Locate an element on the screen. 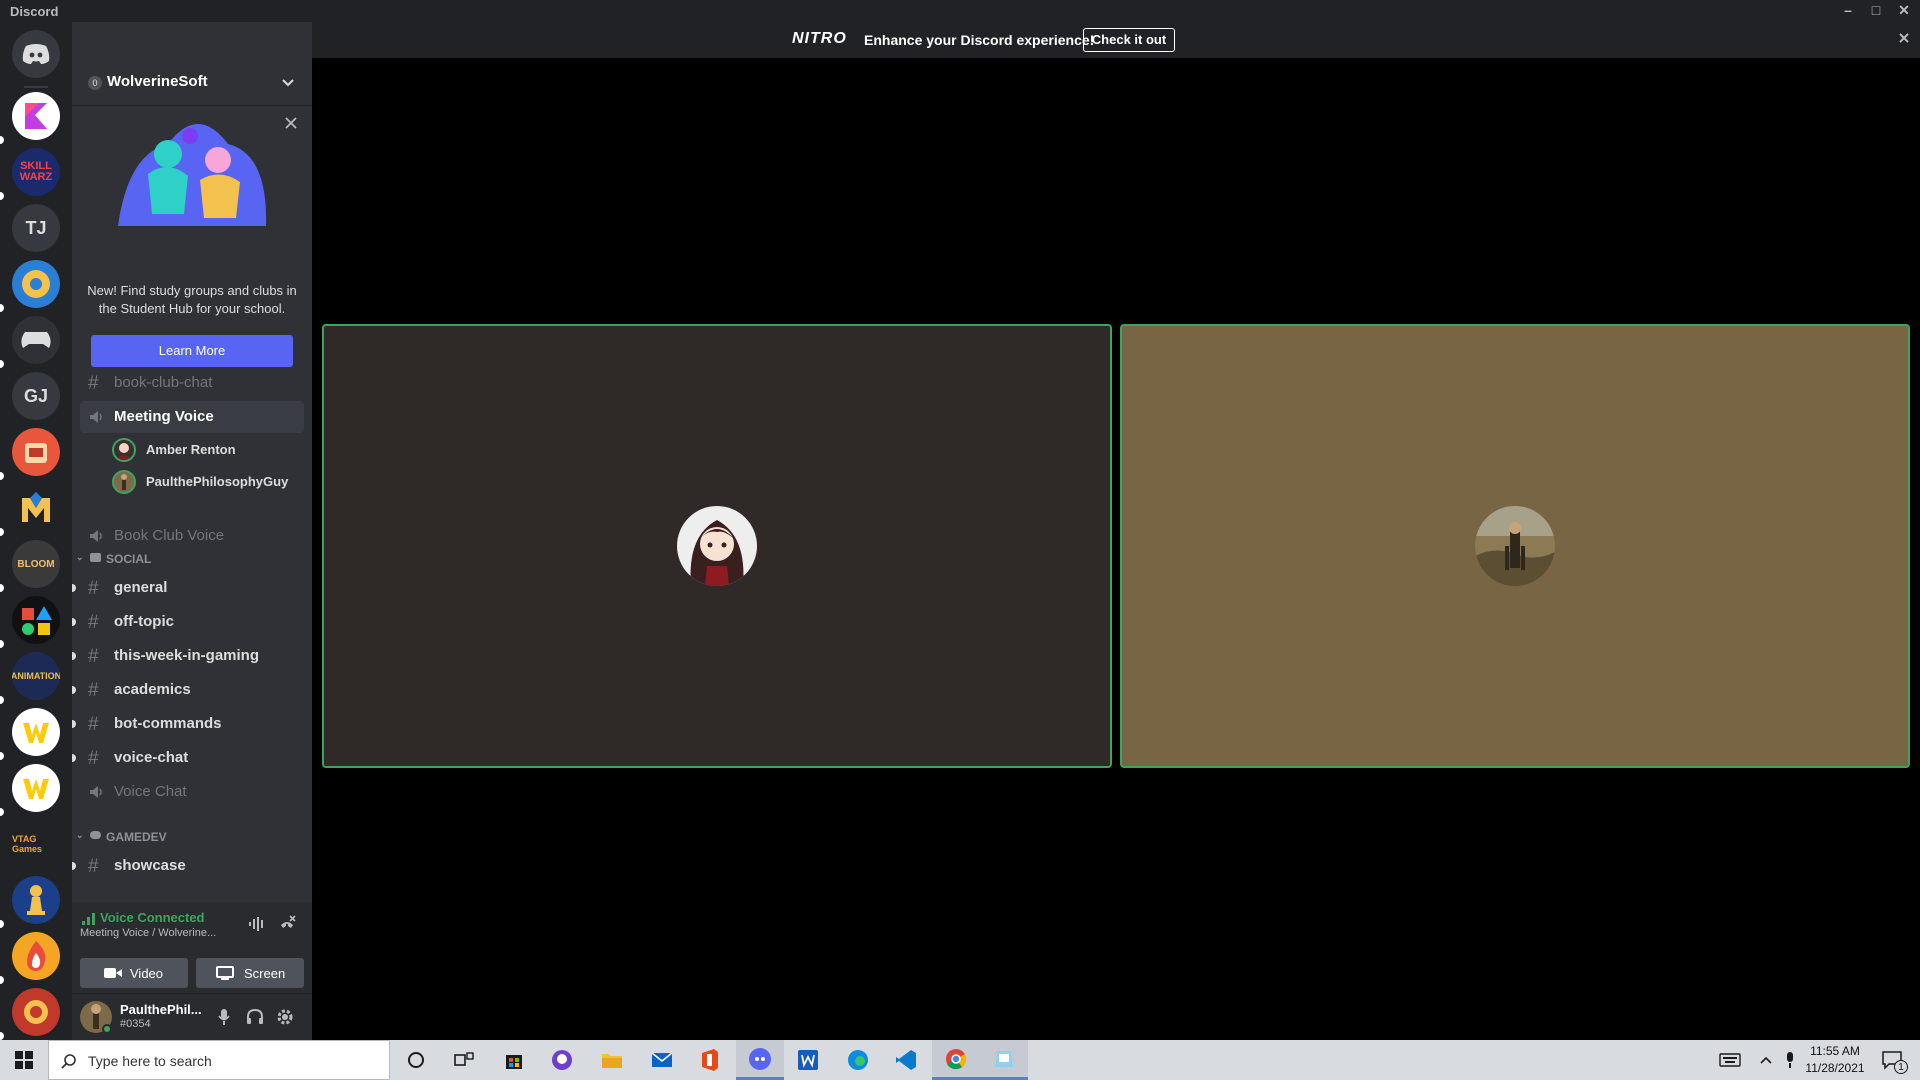 The height and width of the screenshot is (1080, 1920). server-icon-tj: TJ is located at coordinates (36, 228).